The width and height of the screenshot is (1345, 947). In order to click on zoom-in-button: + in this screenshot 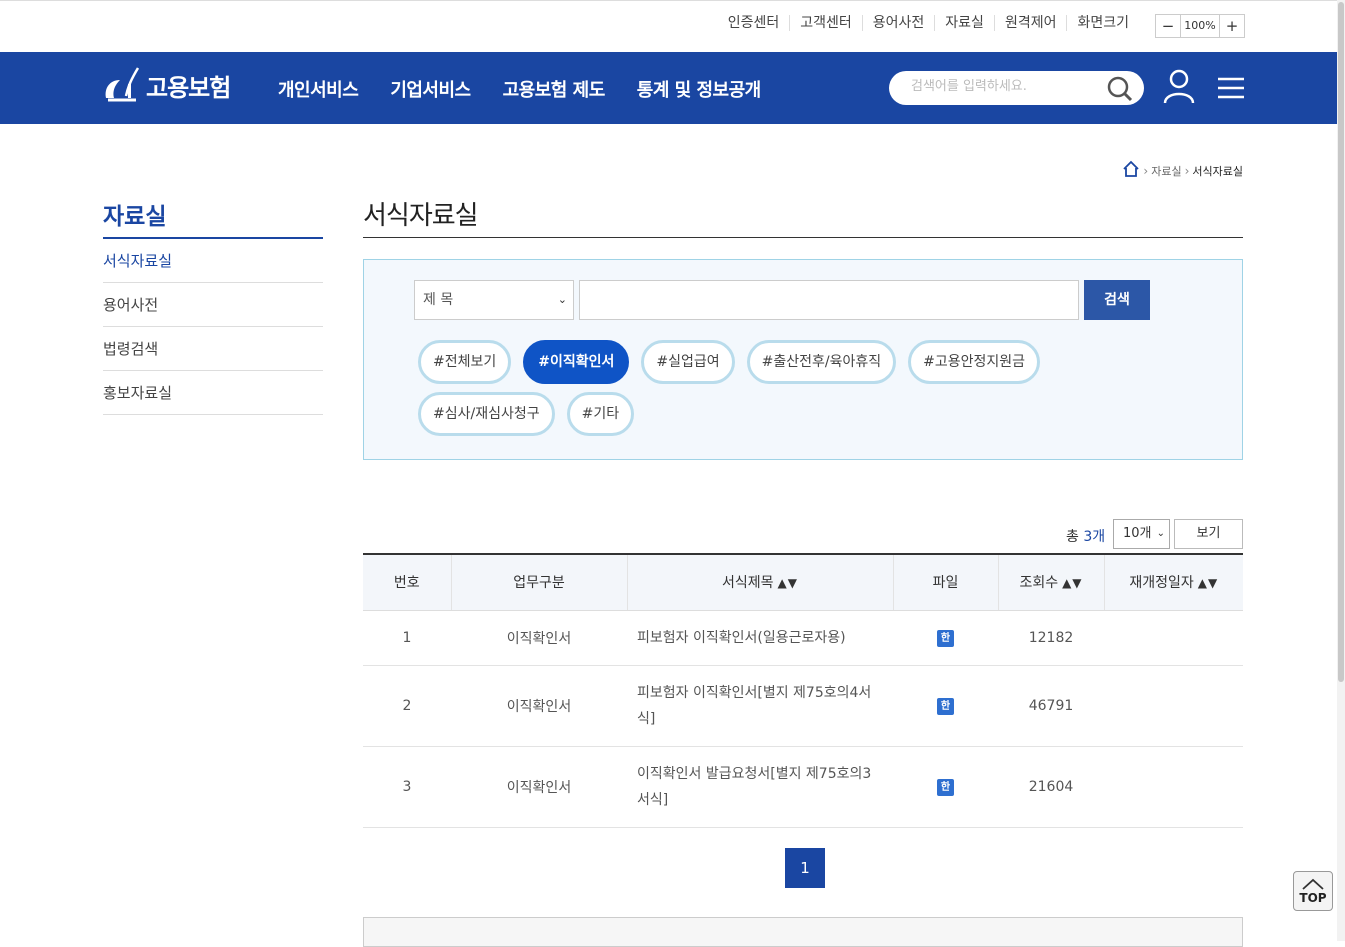, I will do `click(1232, 26)`.